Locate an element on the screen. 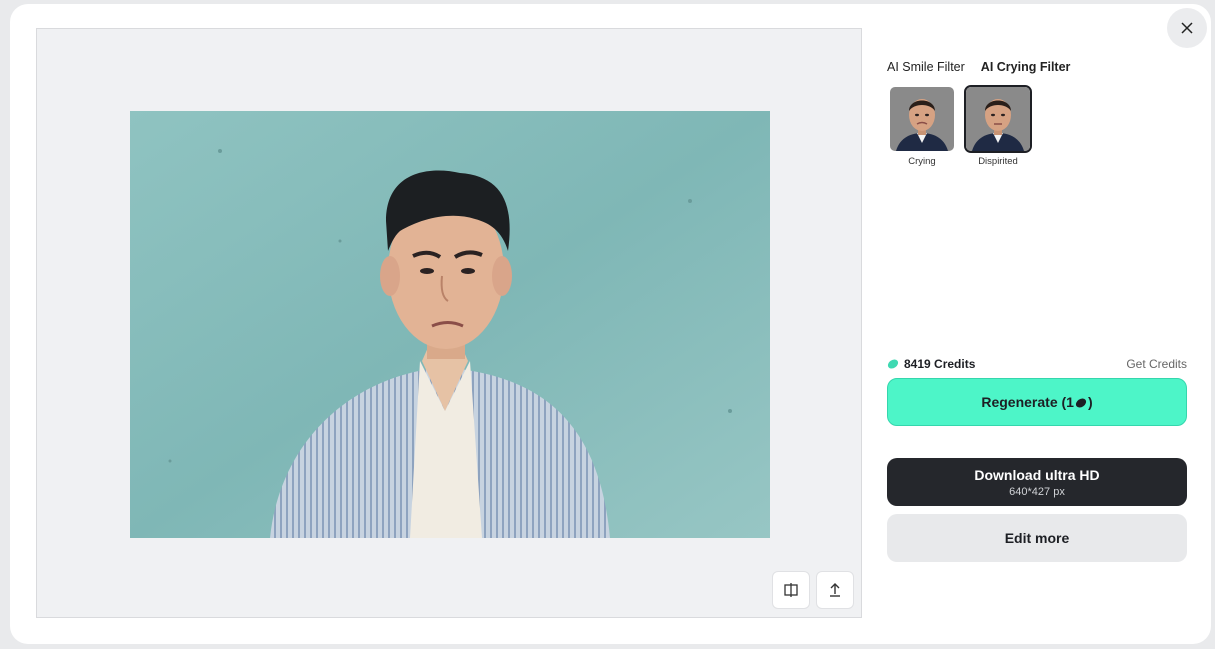  edit-more-label: Edit more is located at coordinates (1037, 538).